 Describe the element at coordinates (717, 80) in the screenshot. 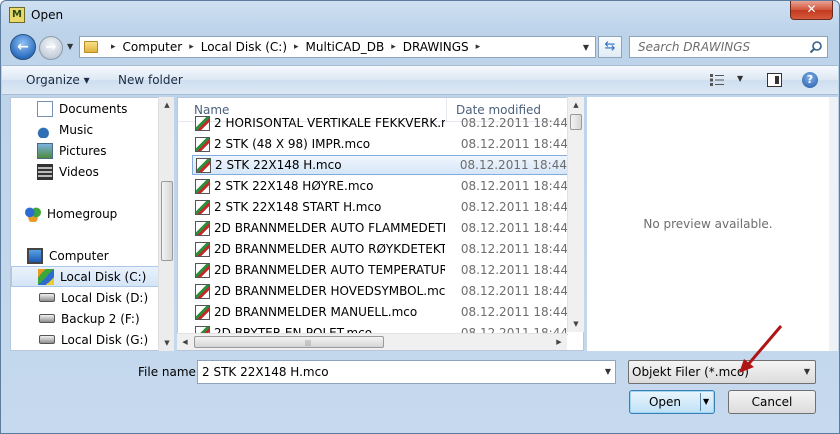

I see `views-icon` at that location.